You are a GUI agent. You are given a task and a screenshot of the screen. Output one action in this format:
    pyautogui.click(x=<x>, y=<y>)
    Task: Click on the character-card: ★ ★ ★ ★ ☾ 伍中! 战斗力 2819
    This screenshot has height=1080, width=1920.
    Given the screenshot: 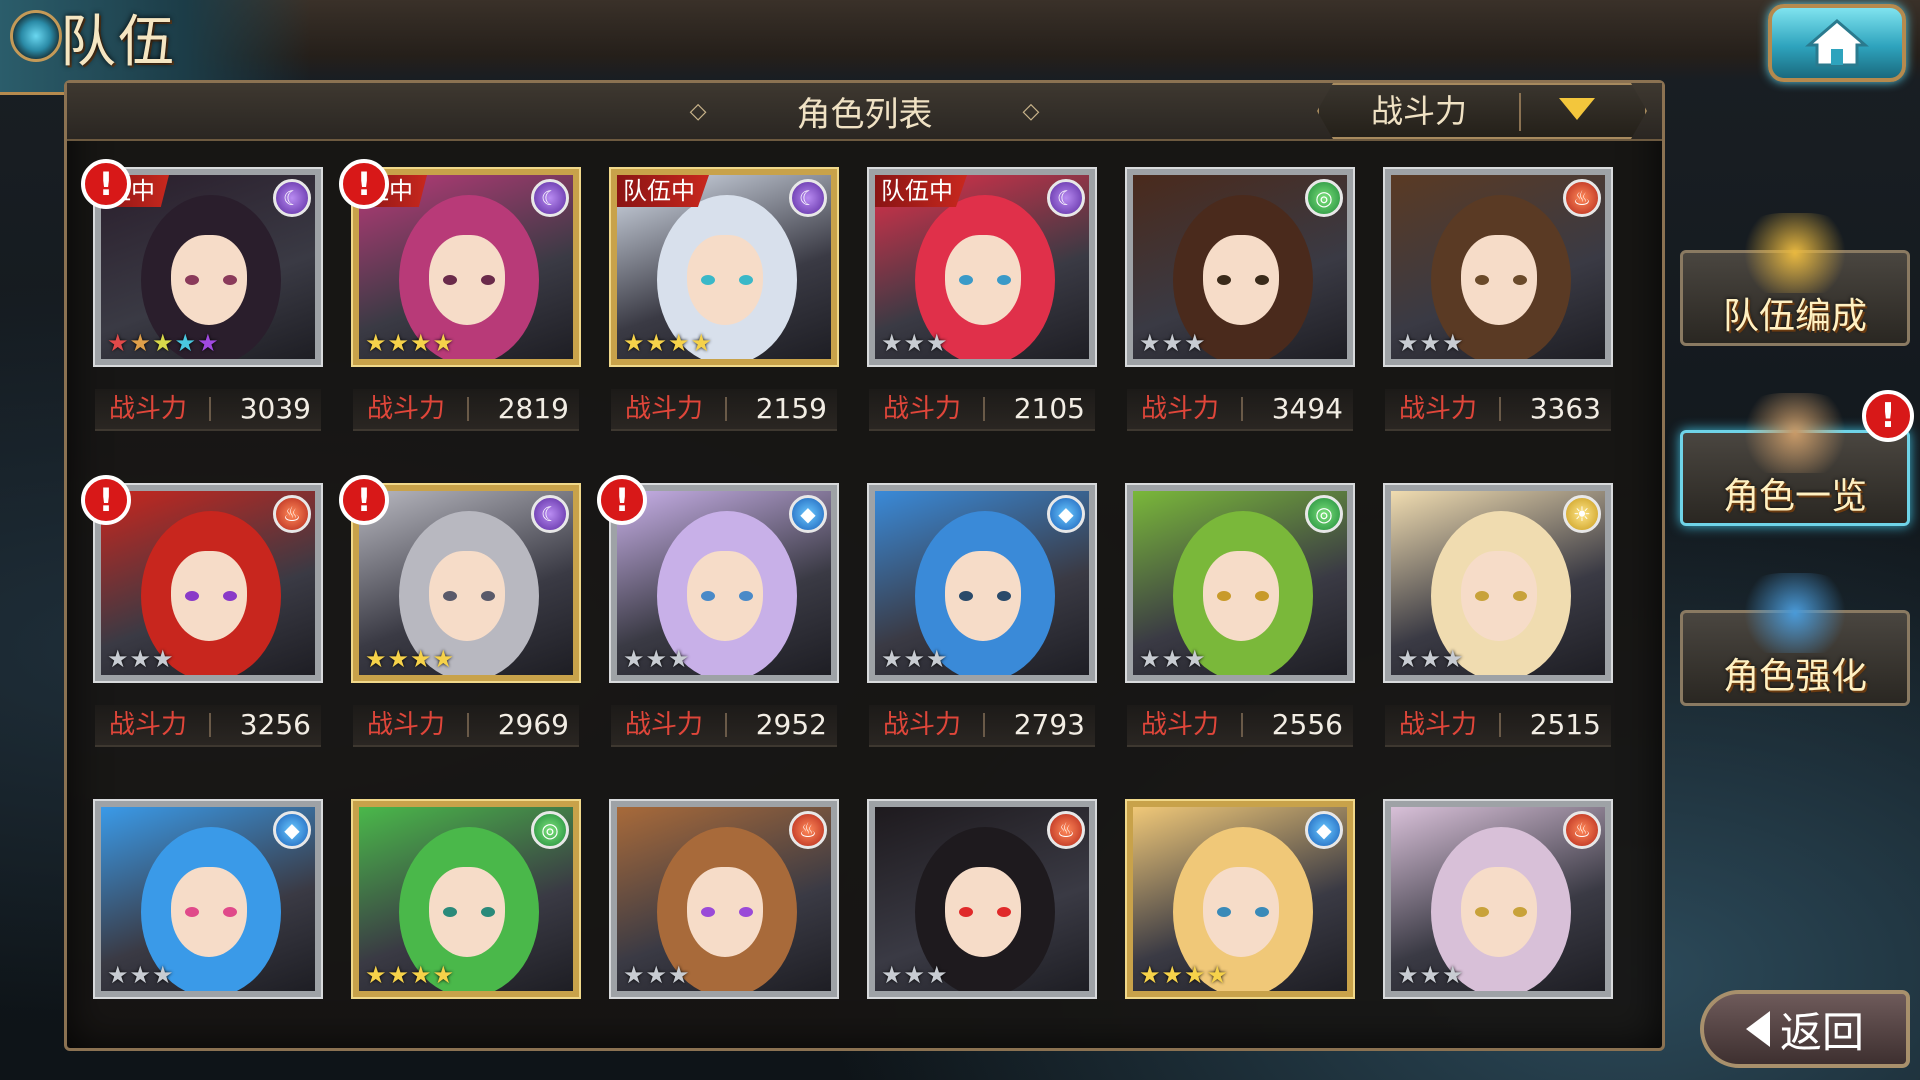 What is the action you would take?
    pyautogui.click(x=460, y=304)
    